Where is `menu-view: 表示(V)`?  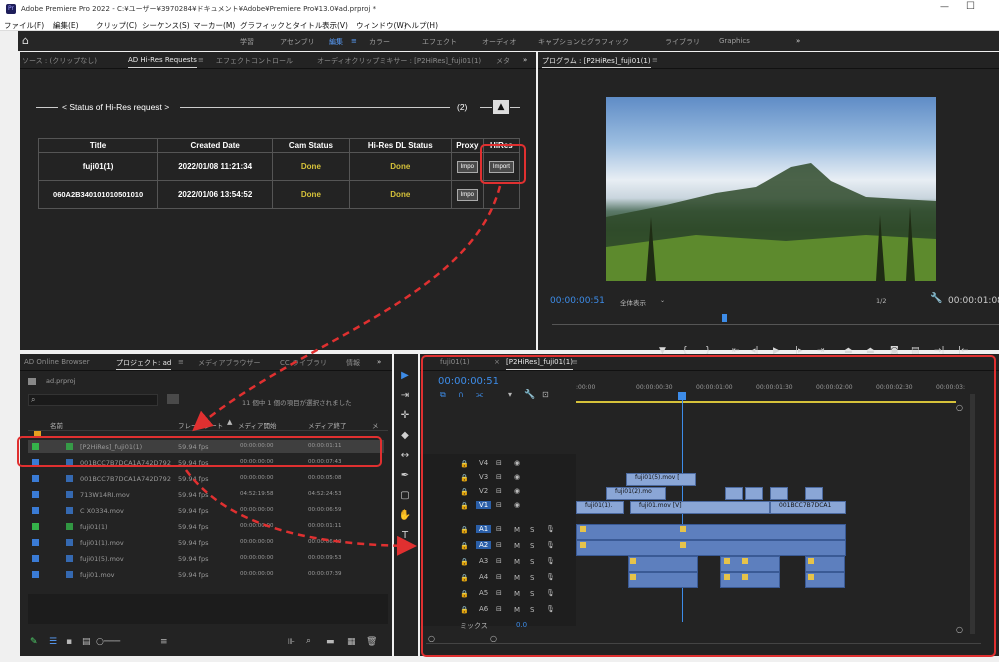 menu-view: 表示(V) is located at coordinates (335, 25).